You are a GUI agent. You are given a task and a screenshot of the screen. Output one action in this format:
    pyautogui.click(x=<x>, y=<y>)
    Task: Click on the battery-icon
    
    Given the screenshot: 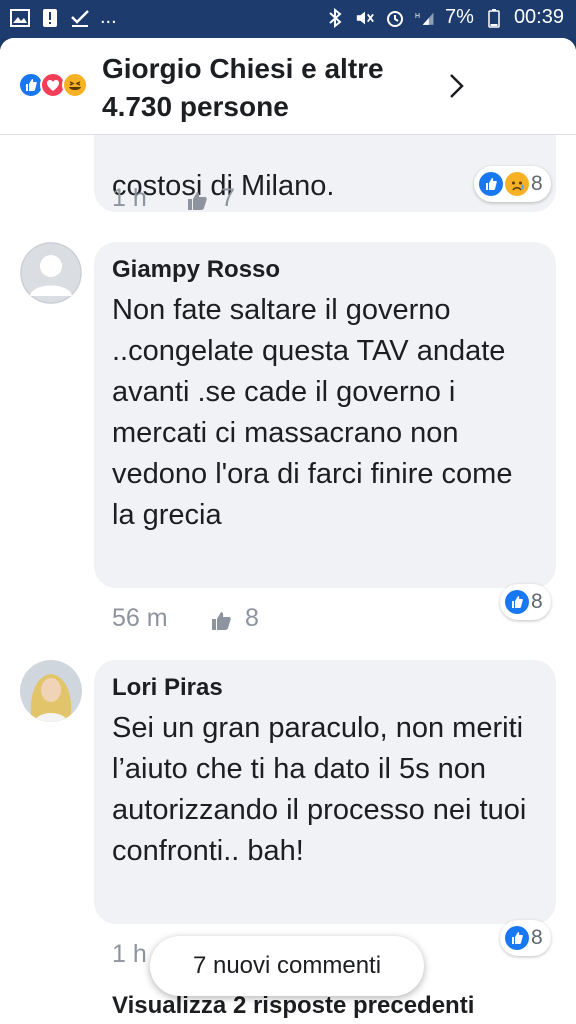 What is the action you would take?
    pyautogui.click(x=494, y=18)
    